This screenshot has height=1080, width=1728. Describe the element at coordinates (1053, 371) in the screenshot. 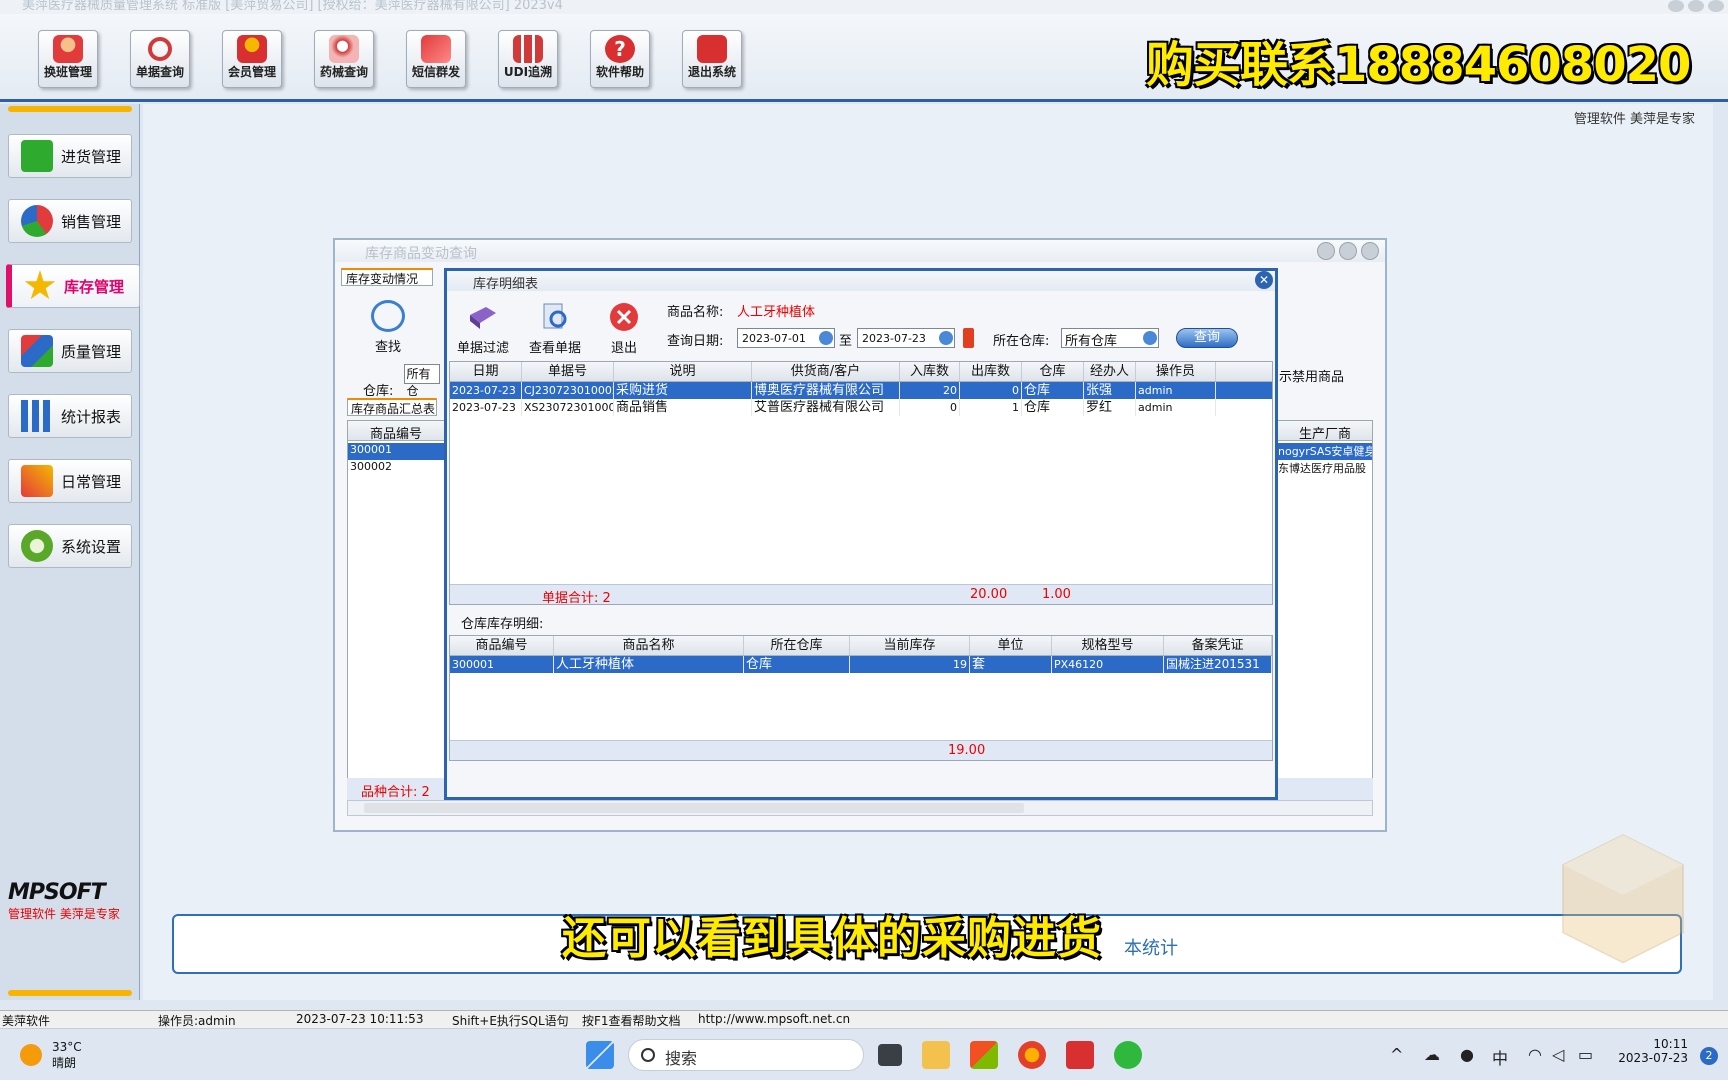

I see `column-header-warehouse: 仓库` at that location.